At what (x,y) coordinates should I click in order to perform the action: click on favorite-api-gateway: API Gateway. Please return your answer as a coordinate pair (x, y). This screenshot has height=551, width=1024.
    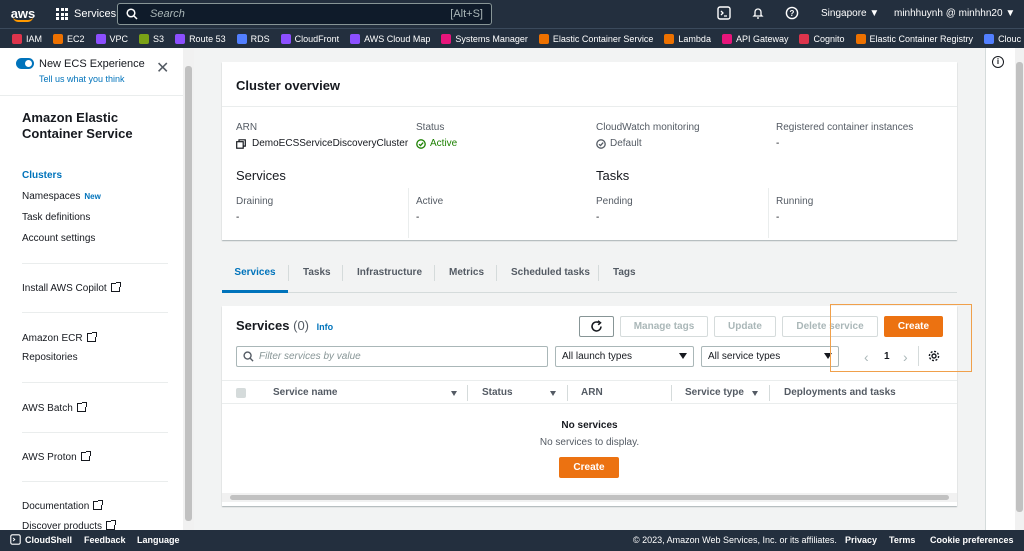
    Looking at the image, I should click on (754, 38).